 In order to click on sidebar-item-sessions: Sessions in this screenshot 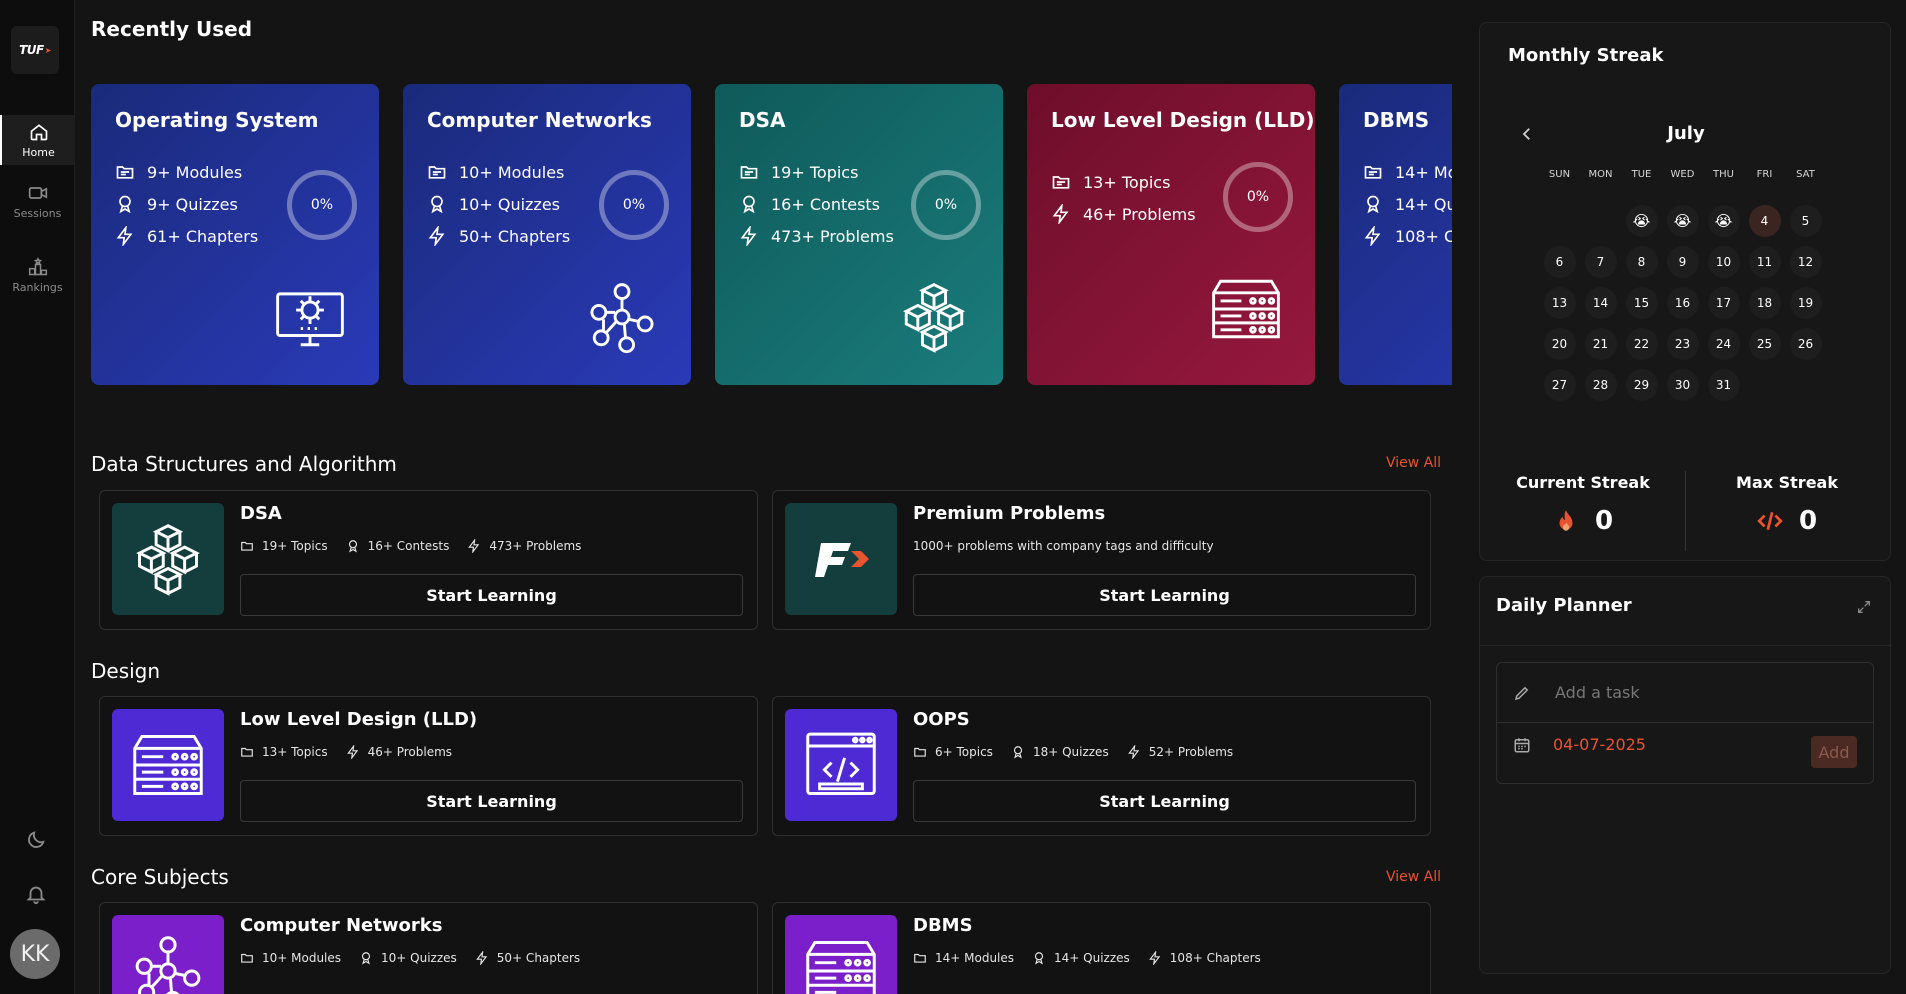, I will do `click(37, 201)`.